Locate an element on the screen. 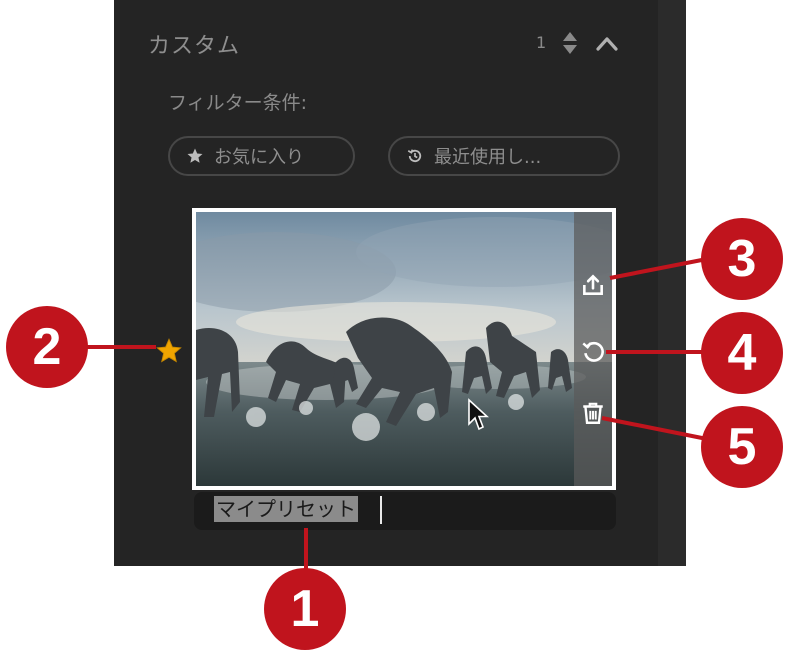  filter-favorites-chip: お気に入り is located at coordinates (261, 156).